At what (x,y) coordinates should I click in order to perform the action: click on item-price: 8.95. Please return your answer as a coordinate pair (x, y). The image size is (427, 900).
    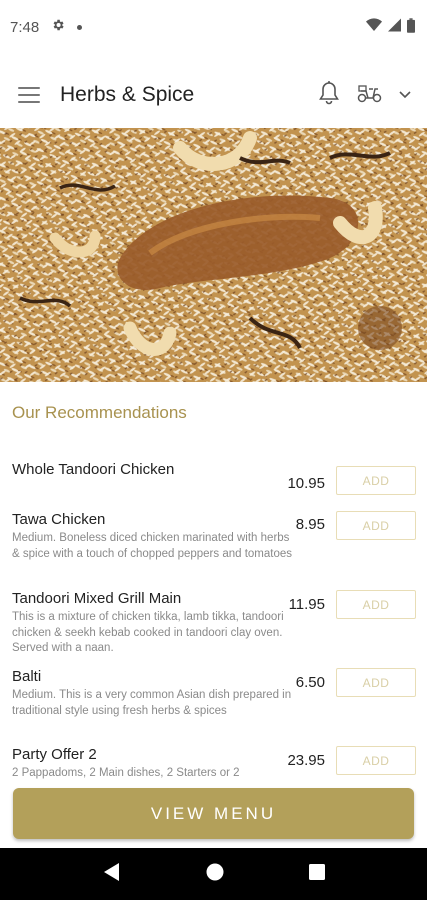
    Looking at the image, I should click on (310, 524).